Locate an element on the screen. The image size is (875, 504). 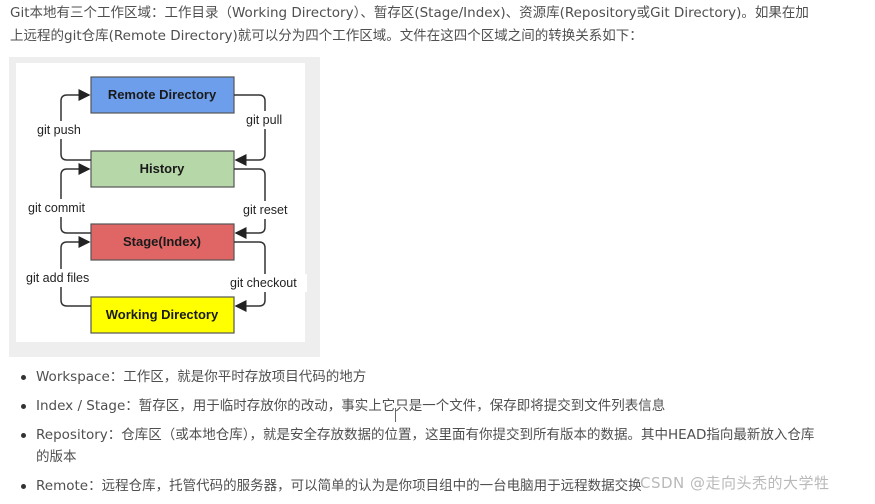
list-item-workspace: Workspace：工作区，就是你平时存放项目代码的地方 is located at coordinates (438, 377).